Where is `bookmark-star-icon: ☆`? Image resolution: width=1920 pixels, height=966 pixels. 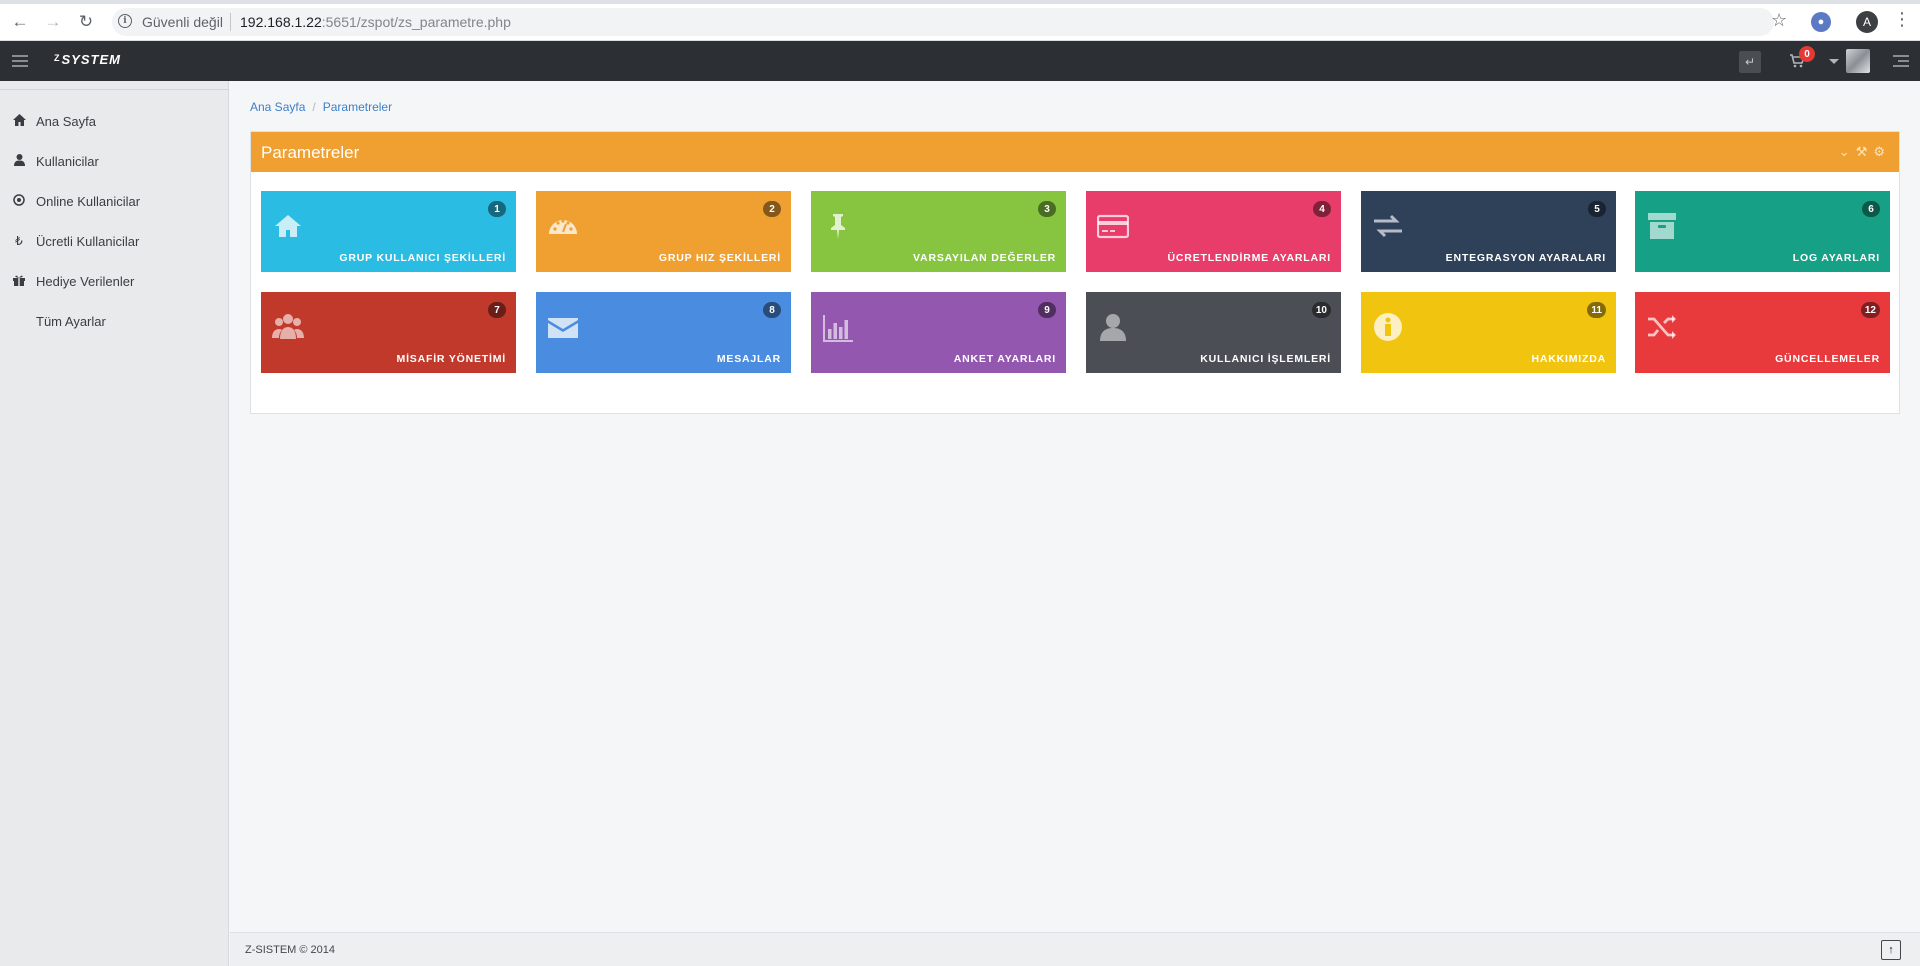
bookmark-star-icon: ☆ is located at coordinates (1779, 20).